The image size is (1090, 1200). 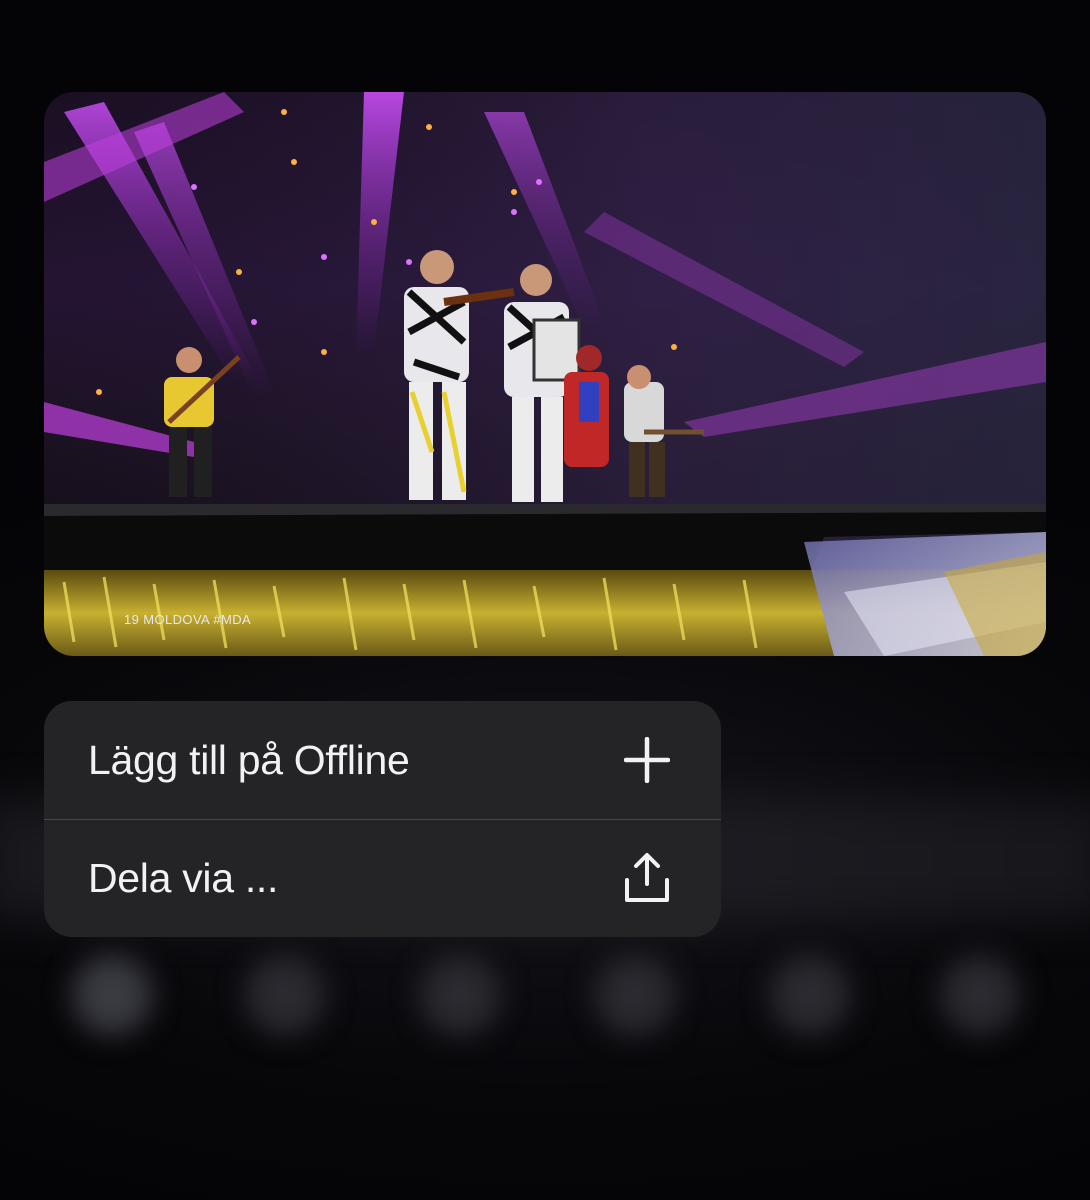 I want to click on share-icon, so click(x=647, y=877).